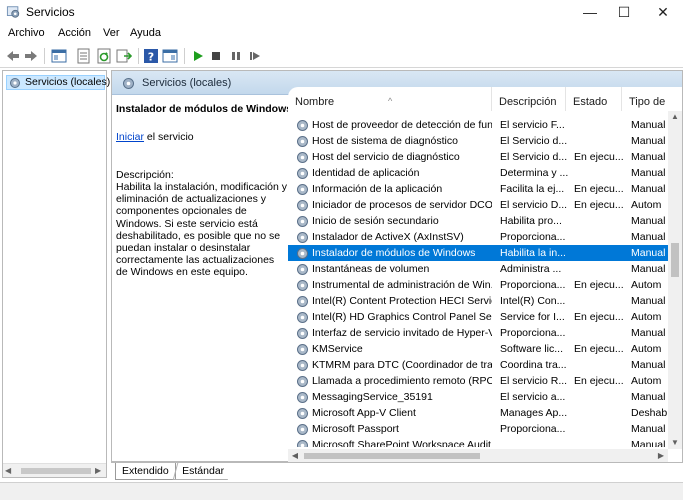 Image resolution: width=683 pixels, height=500 pixels. Describe the element at coordinates (397, 471) in the screenshot. I see `view-tabs: Extendido Estándar` at that location.